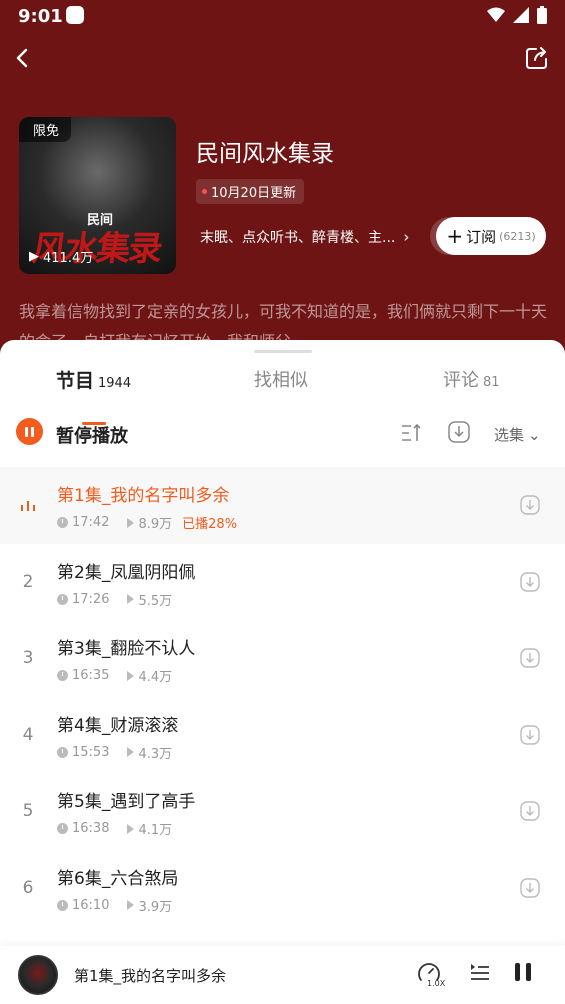  I want to click on app-notification-icon, so click(75, 15).